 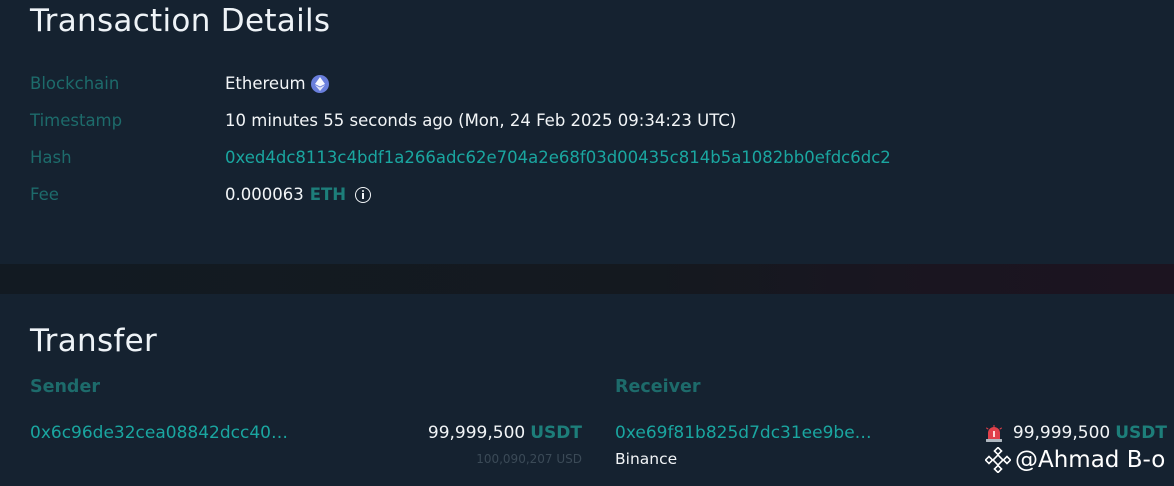 I want to click on info-icon, so click(x=363, y=194).